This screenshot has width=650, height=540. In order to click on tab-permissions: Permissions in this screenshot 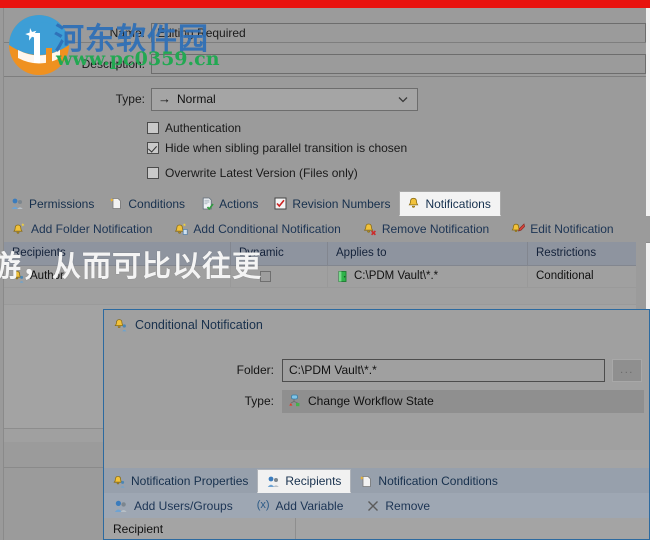, I will do `click(53, 203)`.